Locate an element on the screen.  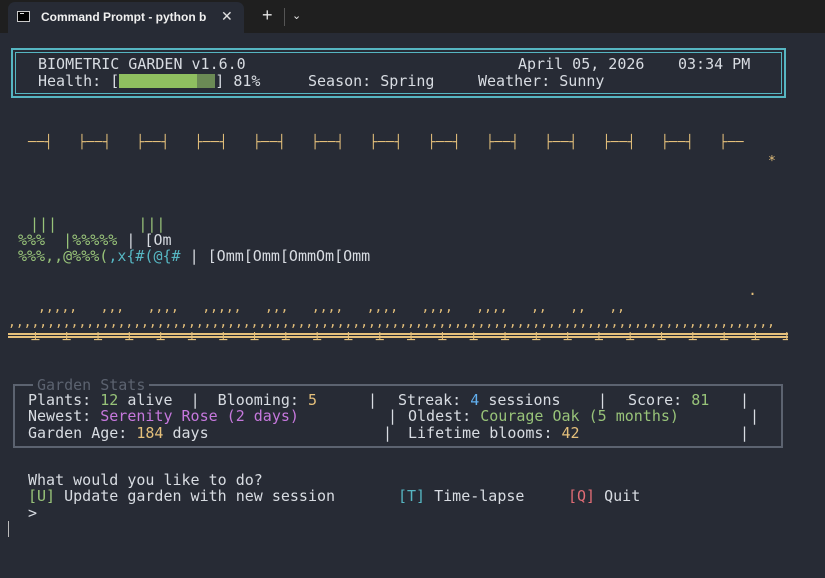
update-key: [U] is located at coordinates (42, 496).